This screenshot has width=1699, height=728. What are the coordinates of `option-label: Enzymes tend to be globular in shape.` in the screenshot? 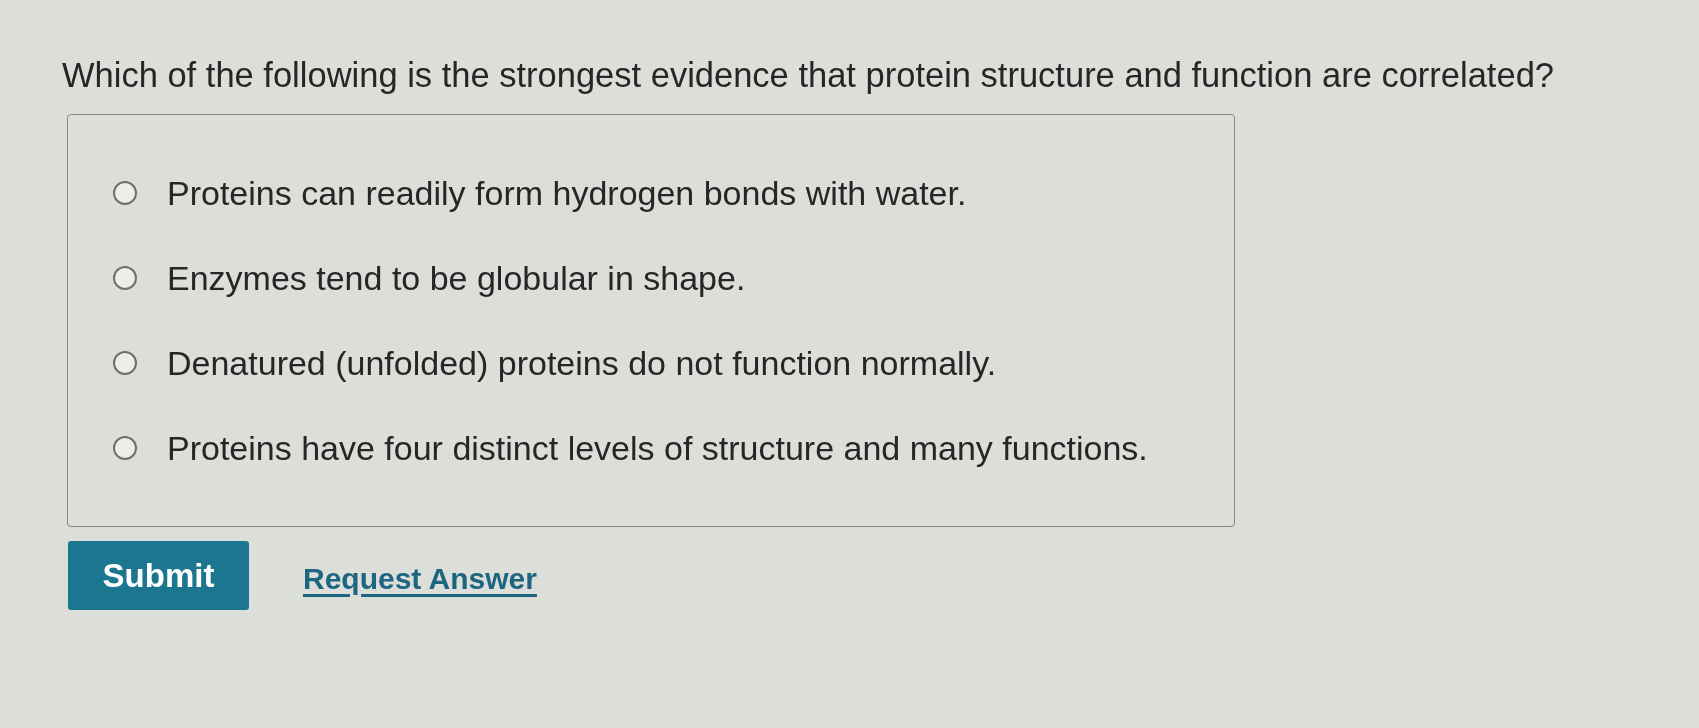 It's located at (456, 278).